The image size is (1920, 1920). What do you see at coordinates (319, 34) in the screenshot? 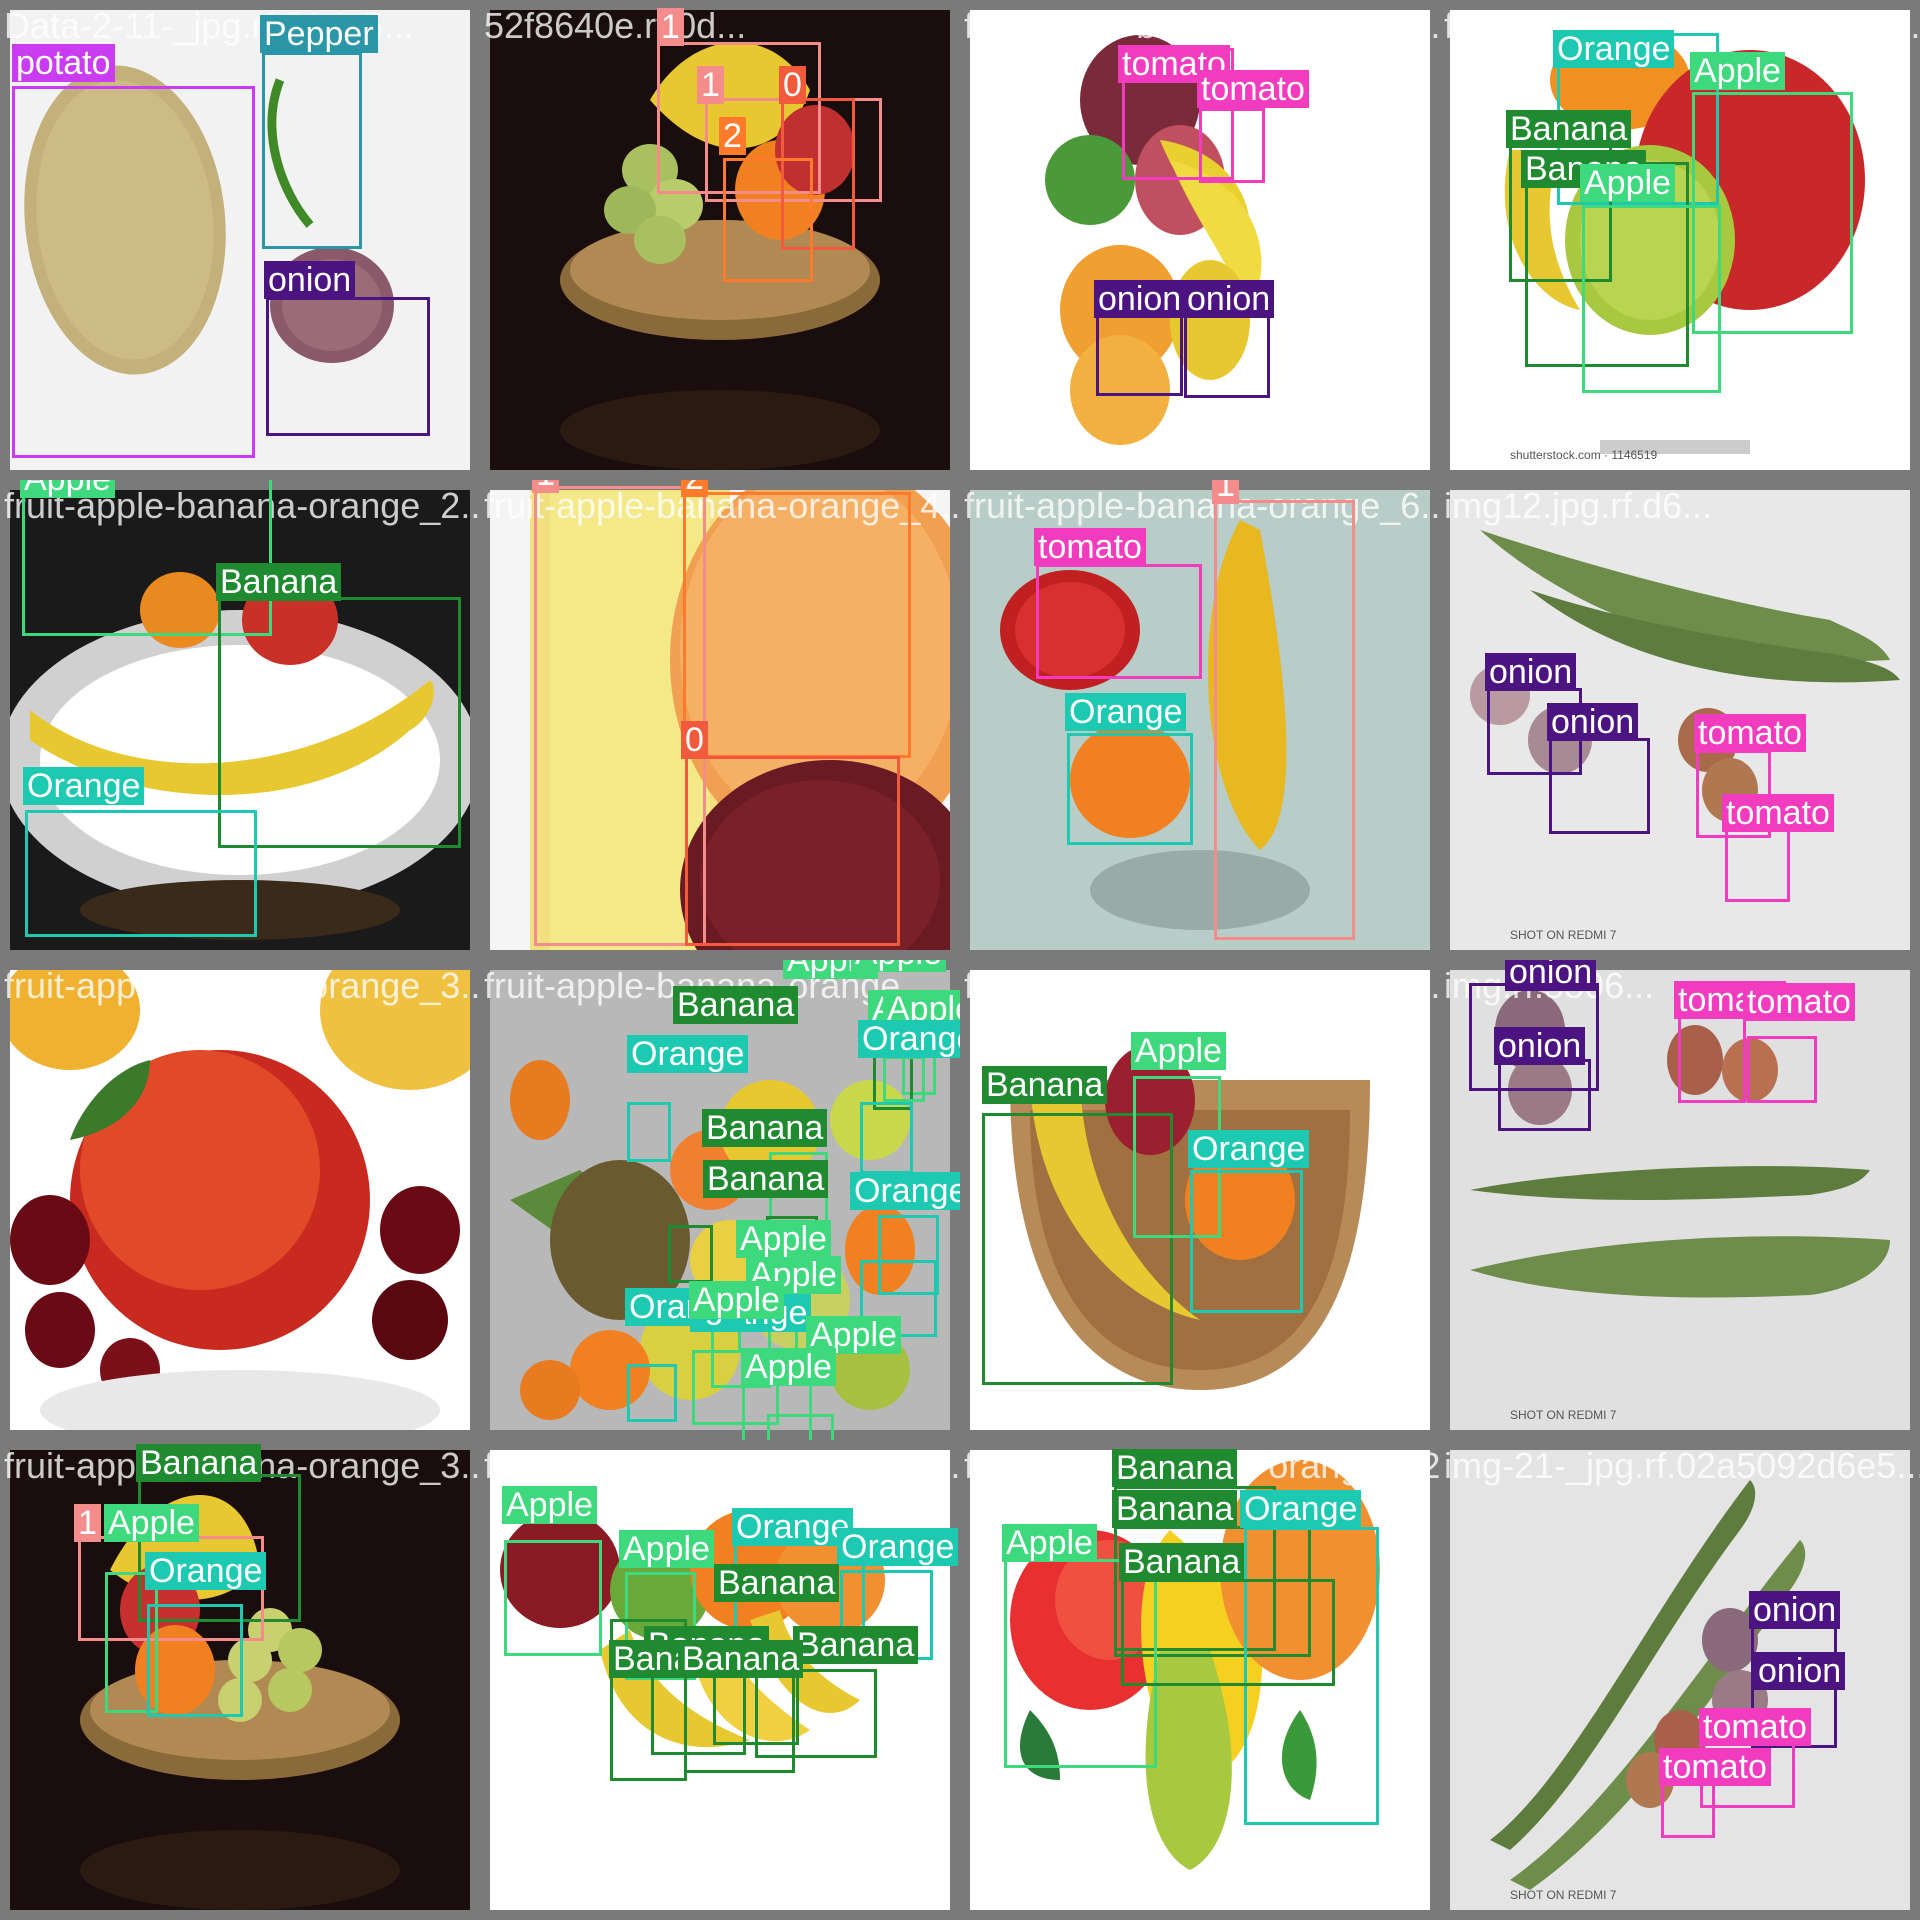
I see `bbox-label: Pepper` at bounding box center [319, 34].